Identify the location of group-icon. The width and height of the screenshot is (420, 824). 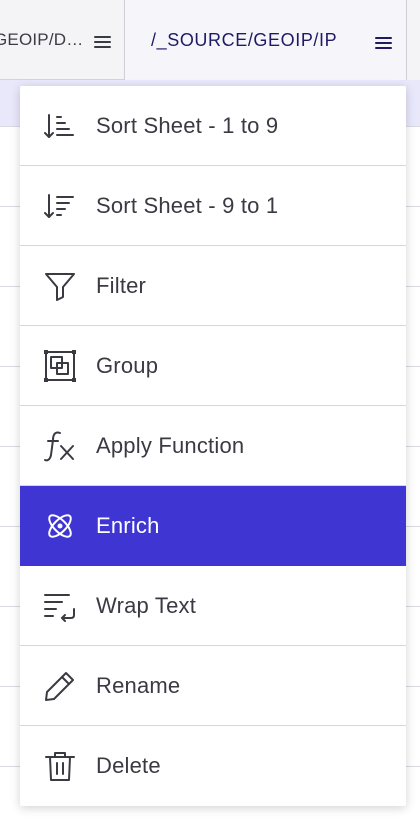
(60, 366).